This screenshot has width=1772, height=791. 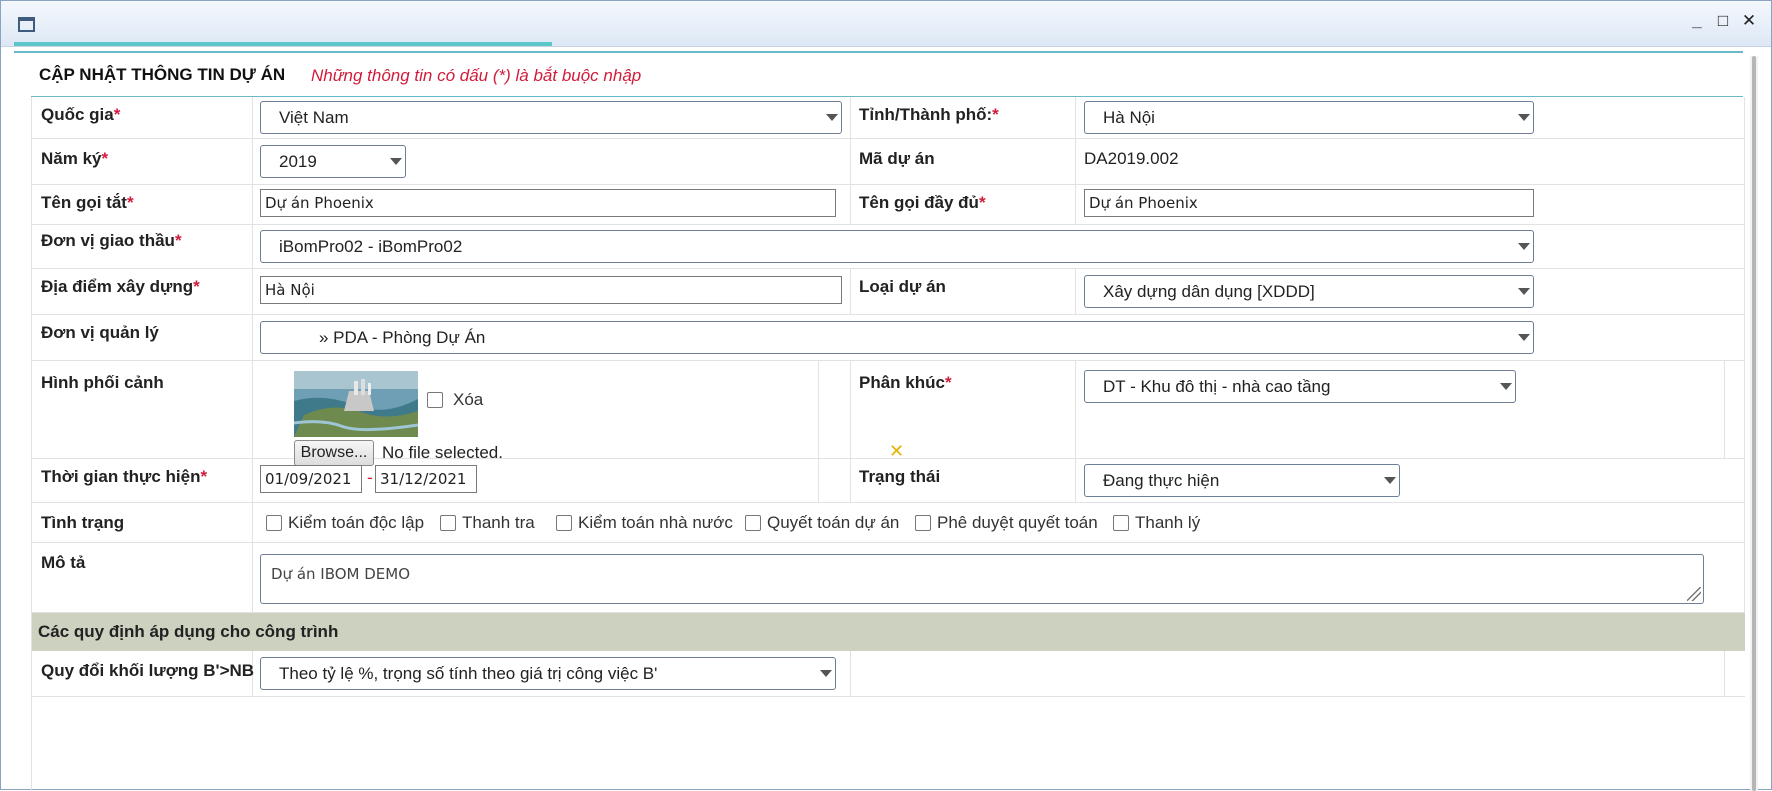 What do you see at coordinates (902, 286) in the screenshot?
I see `project-type-label: Loại dự án` at bounding box center [902, 286].